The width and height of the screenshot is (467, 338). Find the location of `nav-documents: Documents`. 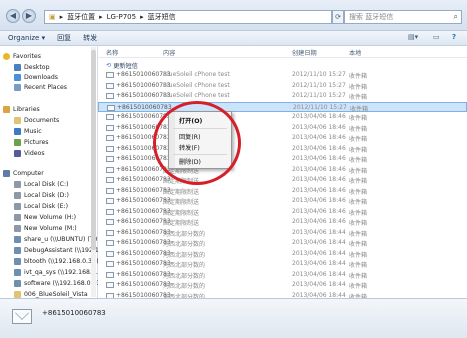

nav-documents: Documents is located at coordinates (36, 120).